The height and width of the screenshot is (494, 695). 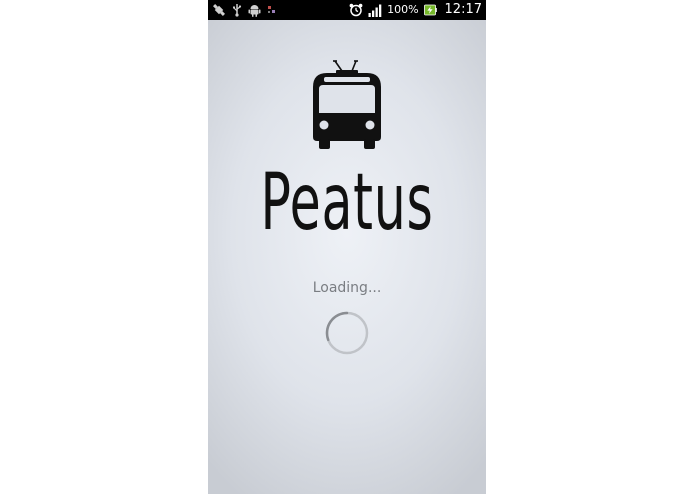 I want to click on alarm-icon, so click(x=356, y=10).